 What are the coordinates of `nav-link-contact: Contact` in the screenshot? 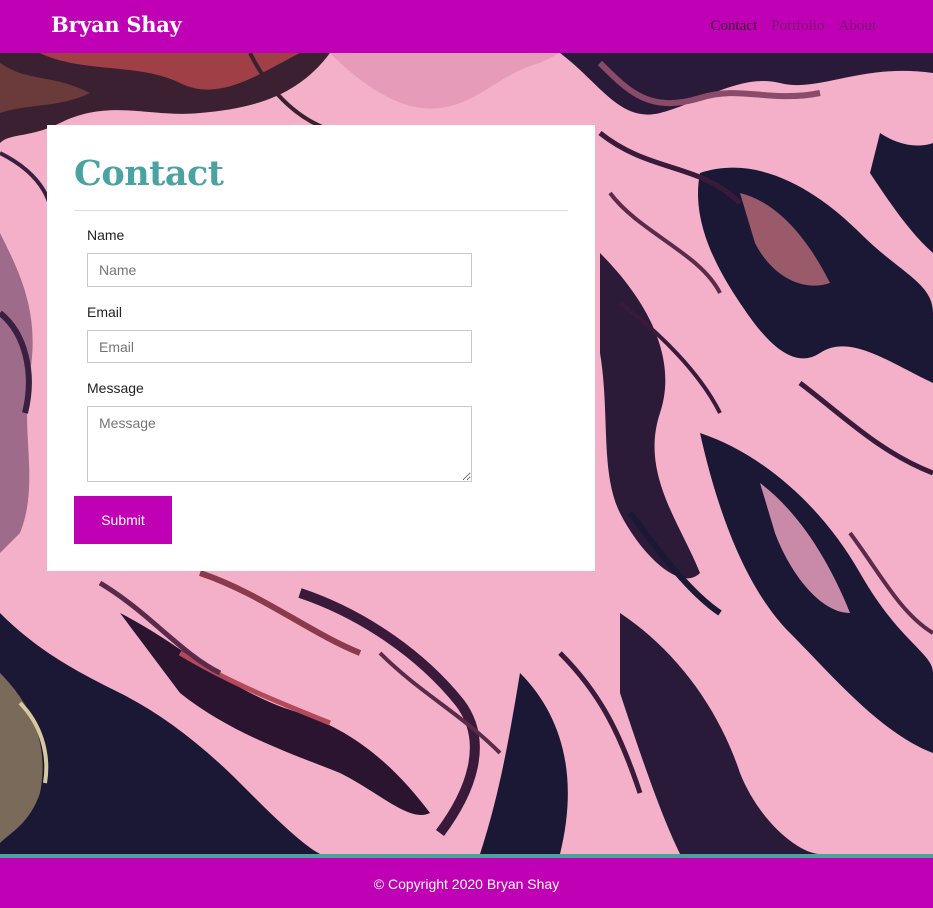 It's located at (734, 26).